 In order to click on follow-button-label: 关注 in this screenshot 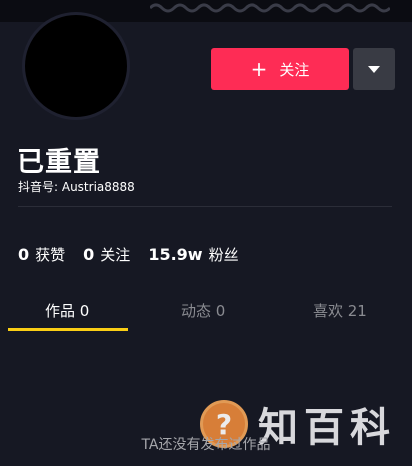, I will do `click(294, 69)`.